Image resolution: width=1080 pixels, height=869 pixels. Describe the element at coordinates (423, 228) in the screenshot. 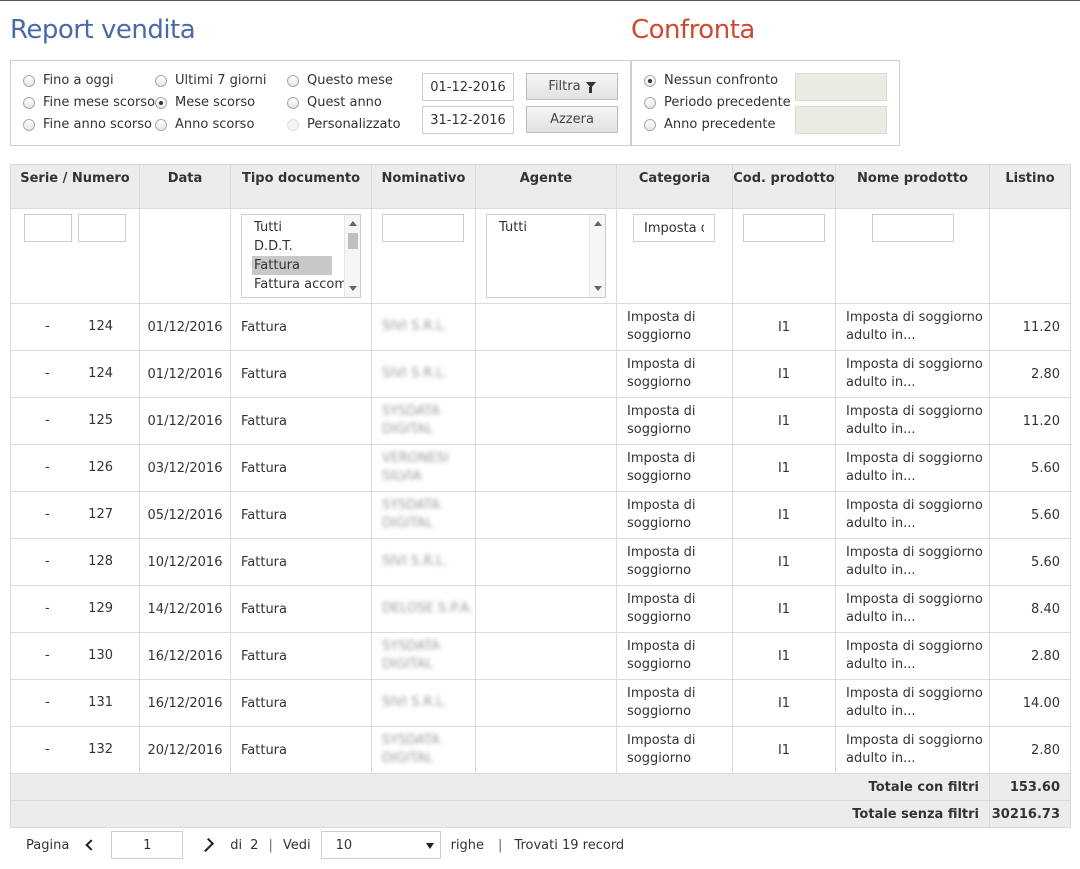

I see `nominativo-filter-input` at that location.